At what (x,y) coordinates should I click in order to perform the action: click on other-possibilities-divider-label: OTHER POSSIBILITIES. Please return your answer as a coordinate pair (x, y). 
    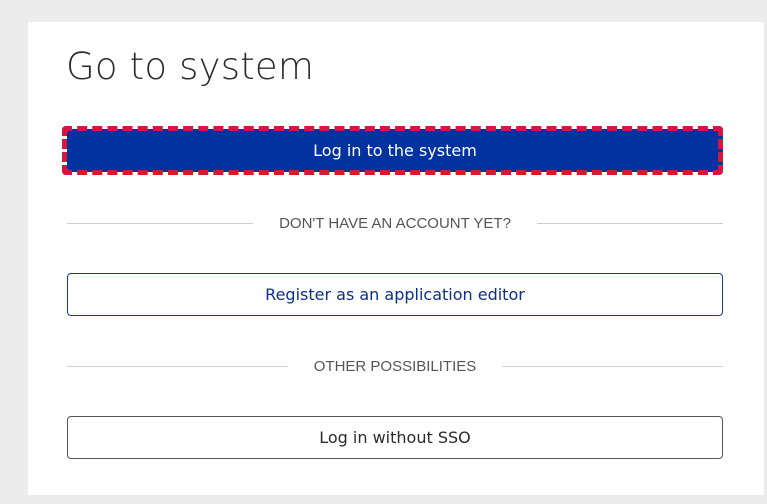
    Looking at the image, I should click on (395, 366).